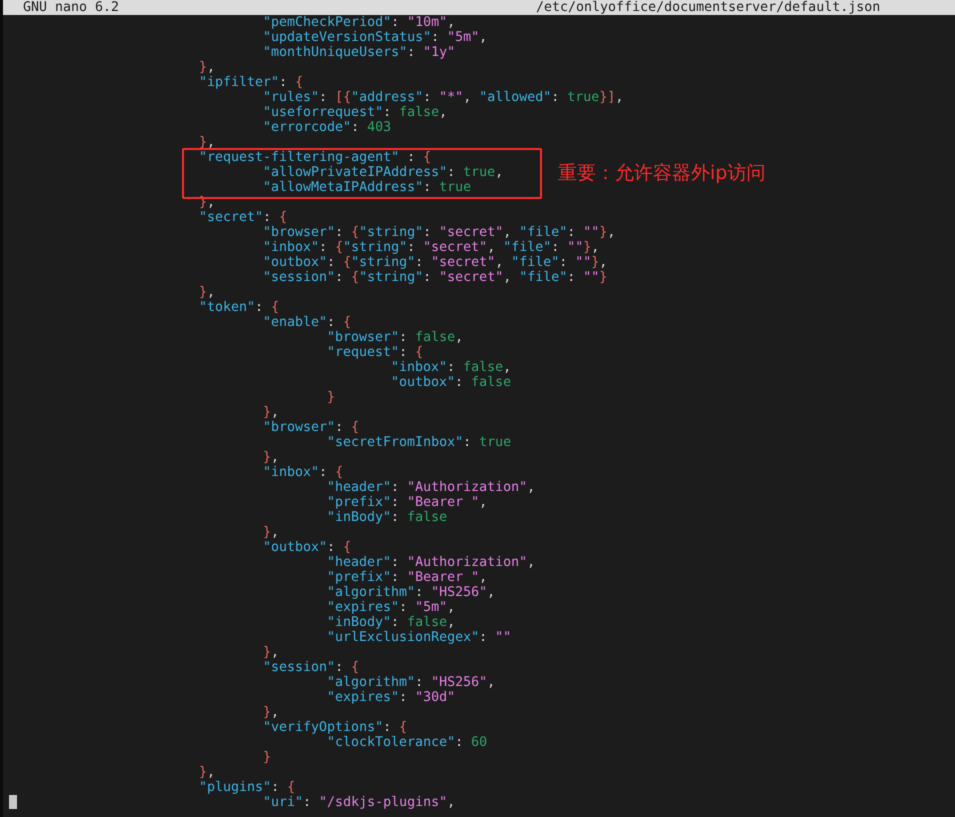 The height and width of the screenshot is (817, 955). I want to click on code-line: "verifyOptions": {, so click(335, 727).